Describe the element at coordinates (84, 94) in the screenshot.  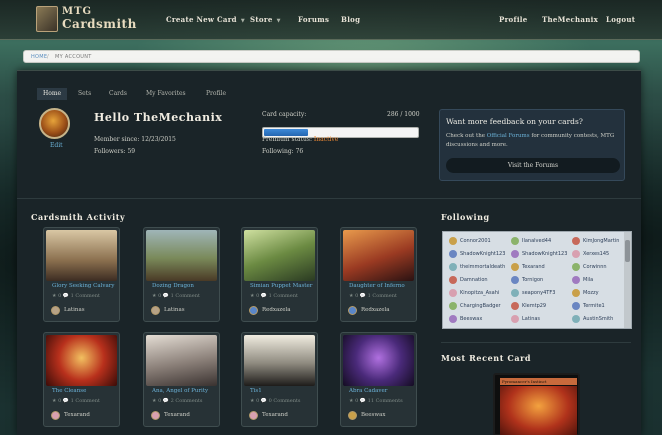
I see `tab-sets: Sets` at that location.